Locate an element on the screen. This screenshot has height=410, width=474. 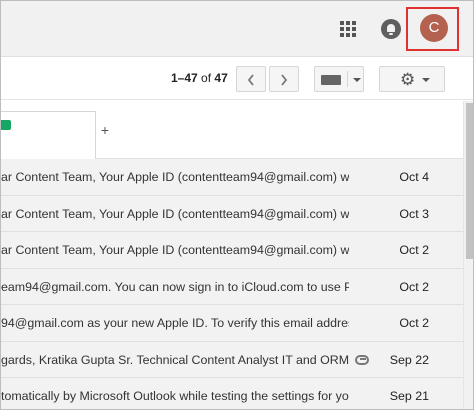
settings-button: ⚙ is located at coordinates (412, 79).